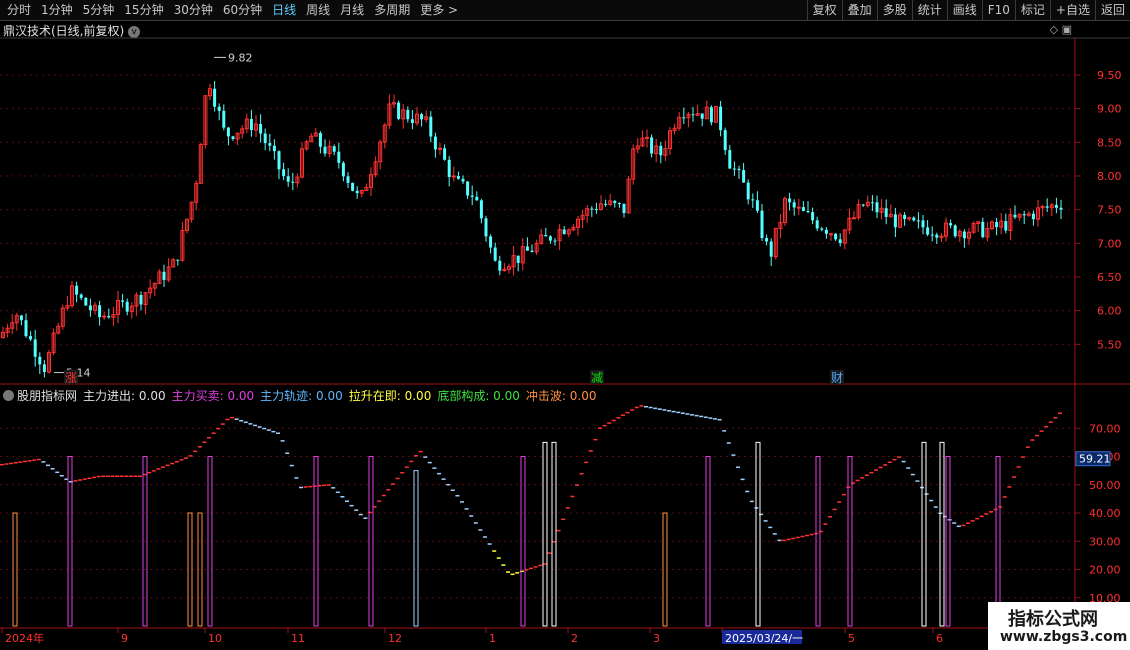 This screenshot has width=1130, height=650. What do you see at coordinates (215, 638) in the screenshot?
I see `date-label: 10` at bounding box center [215, 638].